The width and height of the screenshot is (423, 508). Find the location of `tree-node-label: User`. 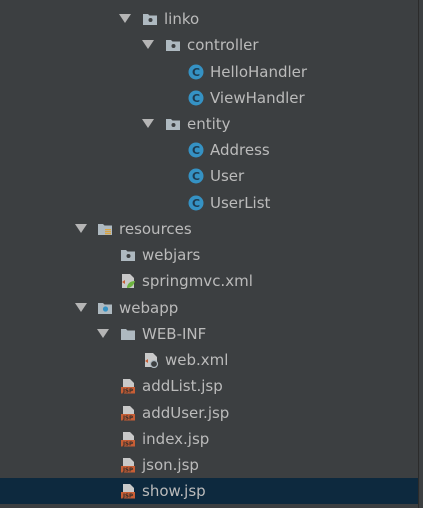

tree-node-label: User is located at coordinates (227, 176).